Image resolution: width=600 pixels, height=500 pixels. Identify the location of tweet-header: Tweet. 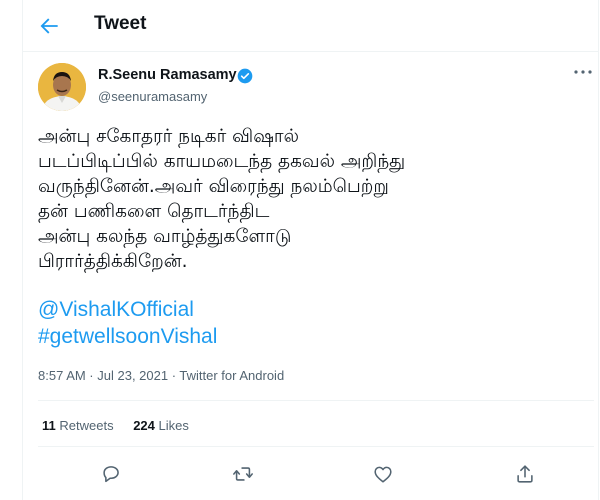
(310, 26).